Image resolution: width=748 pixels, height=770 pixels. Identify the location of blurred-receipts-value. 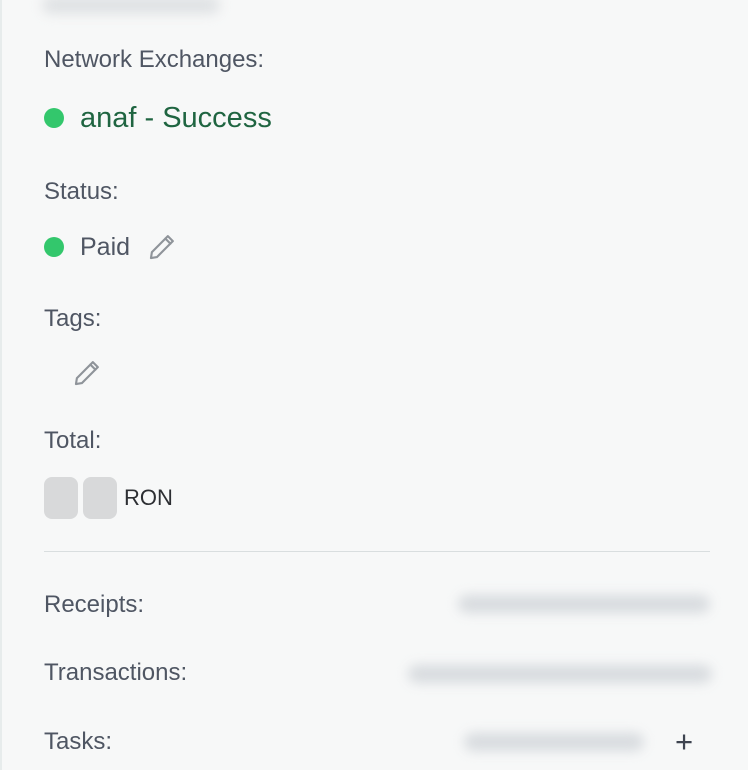
(584, 604).